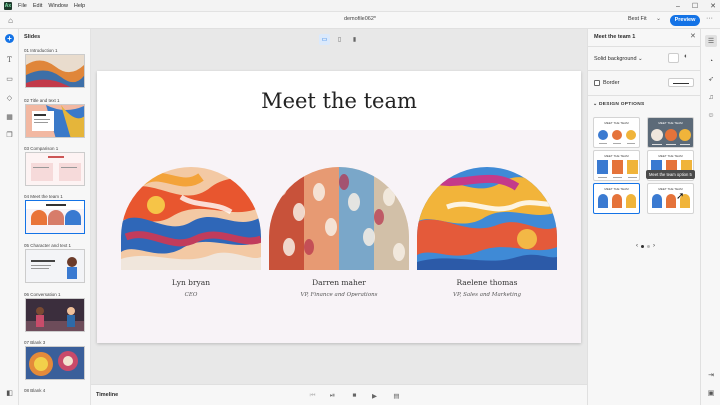 Image resolution: width=720 pixels, height=405 pixels. What do you see at coordinates (55, 391) in the screenshot?
I see `slide-thumb-8: 08 Blank 4` at bounding box center [55, 391].